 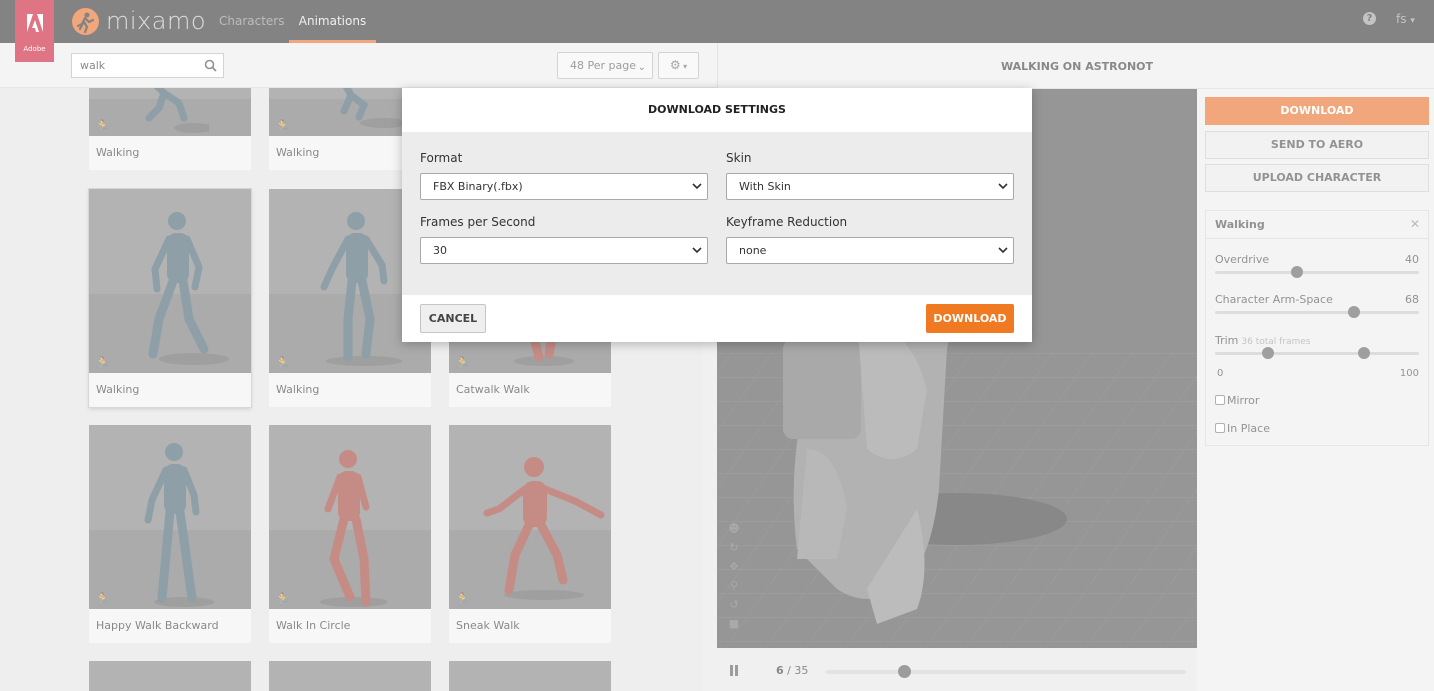 What do you see at coordinates (787, 222) in the screenshot?
I see `keyframe-reduction-label: Keyframe Reduction` at bounding box center [787, 222].